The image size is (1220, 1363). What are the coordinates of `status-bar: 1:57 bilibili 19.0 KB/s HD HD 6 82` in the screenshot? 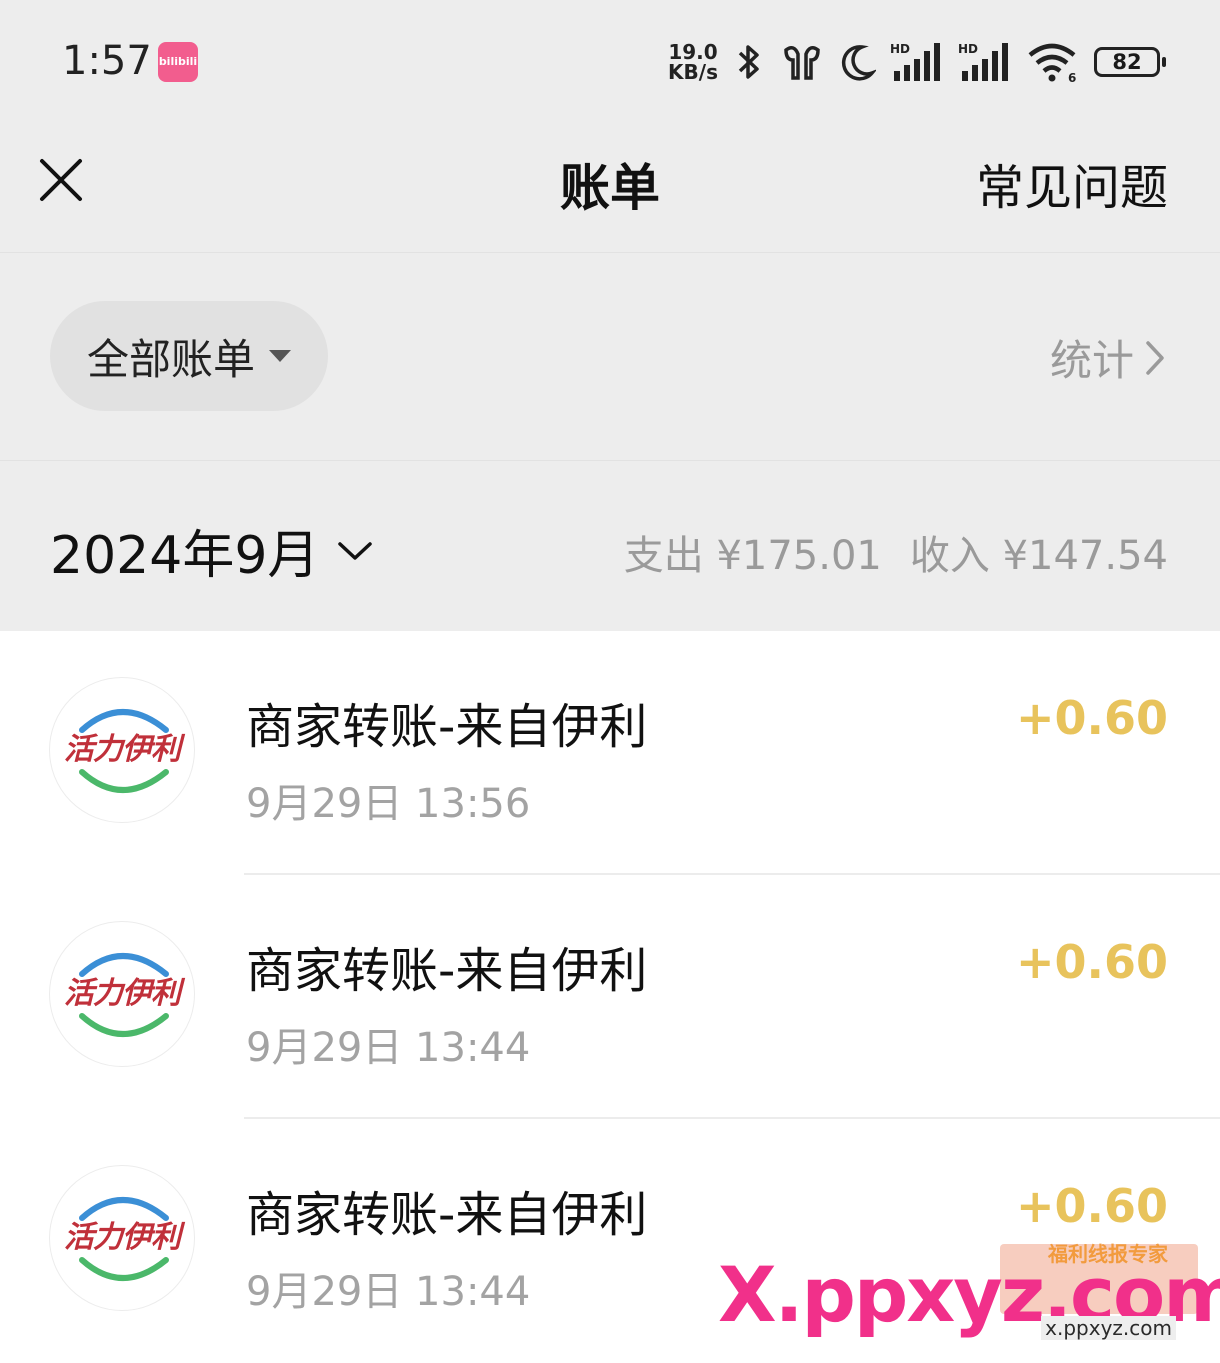 It's located at (610, 60).